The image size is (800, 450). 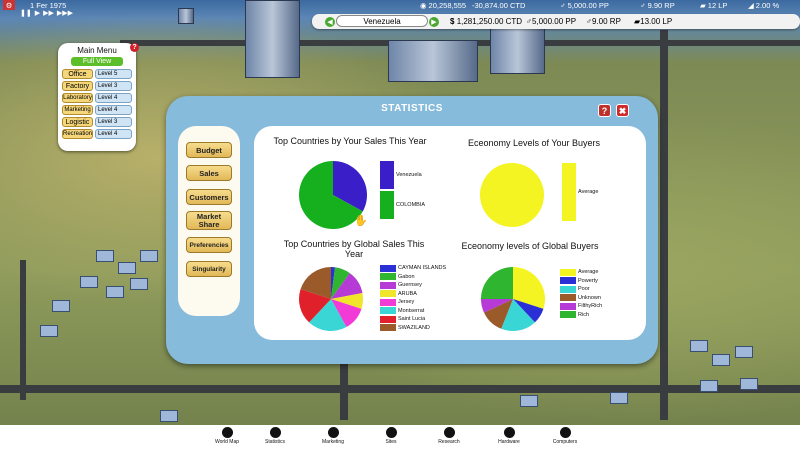 What do you see at coordinates (499, 5) in the screenshot?
I see `ctd-readout: -30,874.00 CTD` at bounding box center [499, 5].